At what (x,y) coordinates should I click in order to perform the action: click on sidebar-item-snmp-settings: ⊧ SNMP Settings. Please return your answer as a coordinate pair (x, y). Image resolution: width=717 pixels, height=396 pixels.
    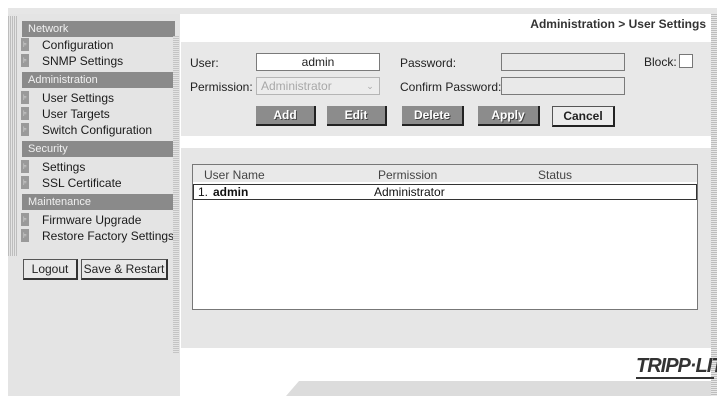
    Looking at the image, I should click on (99, 61).